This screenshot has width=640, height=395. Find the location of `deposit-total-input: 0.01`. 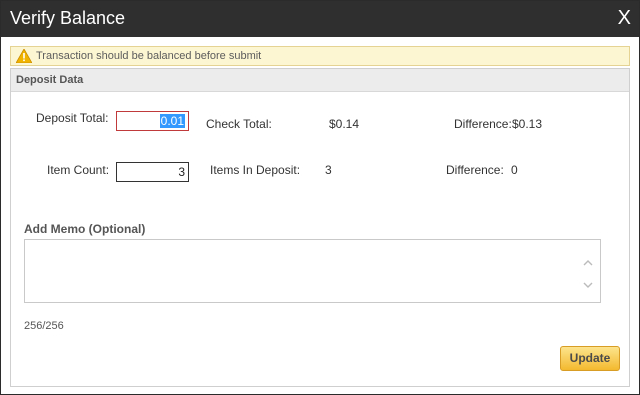

deposit-total-input: 0.01 is located at coordinates (152, 121).